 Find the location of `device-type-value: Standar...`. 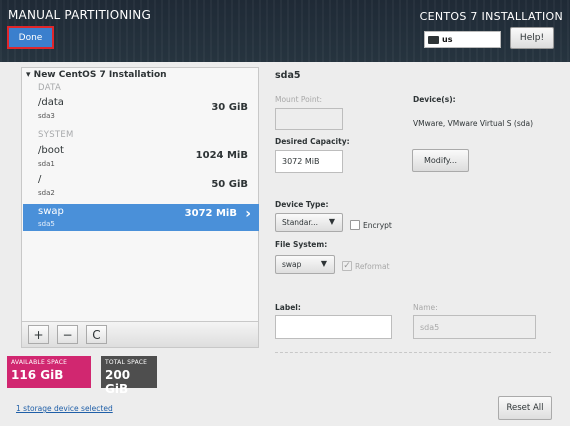

device-type-value: Standar... is located at coordinates (300, 222).